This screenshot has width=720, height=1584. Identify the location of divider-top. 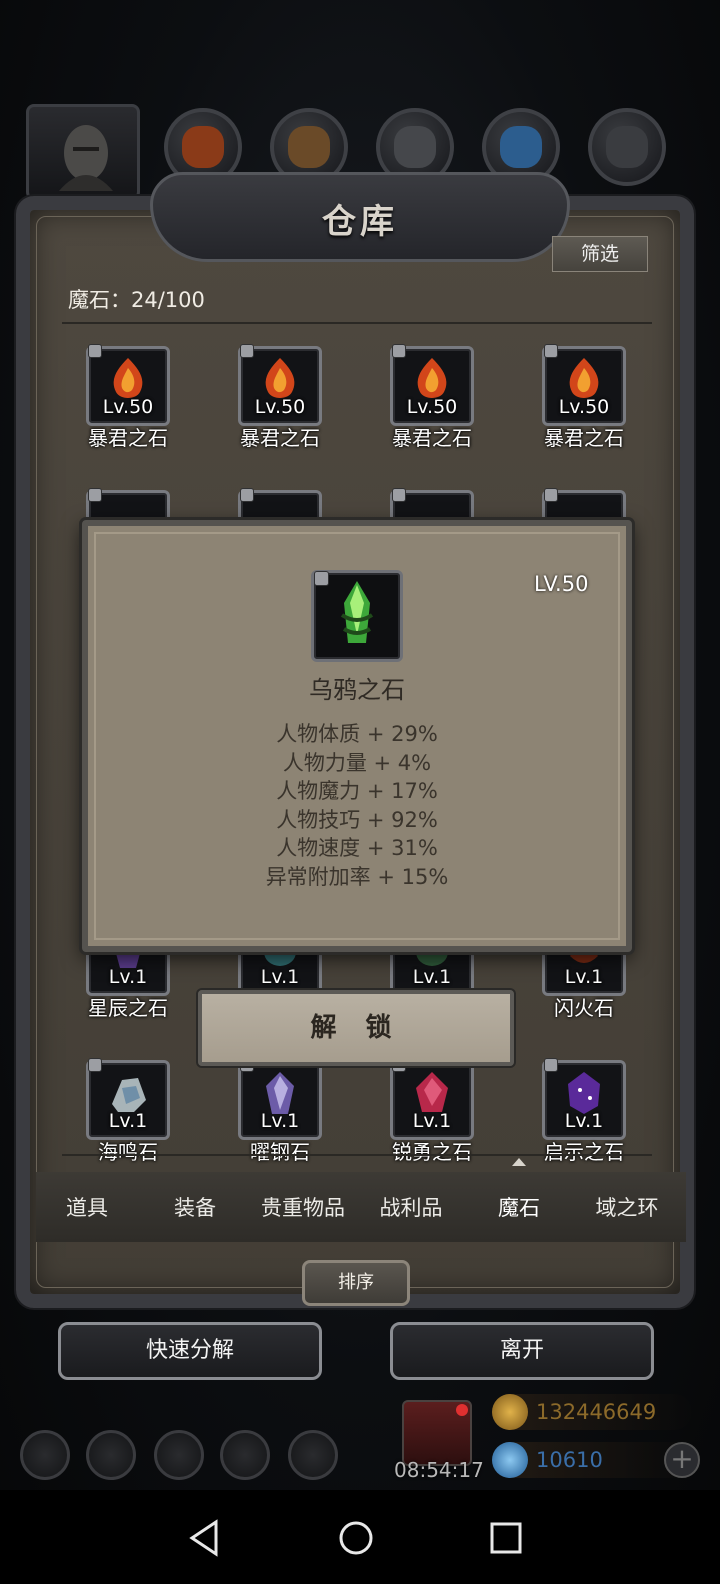
(357, 323).